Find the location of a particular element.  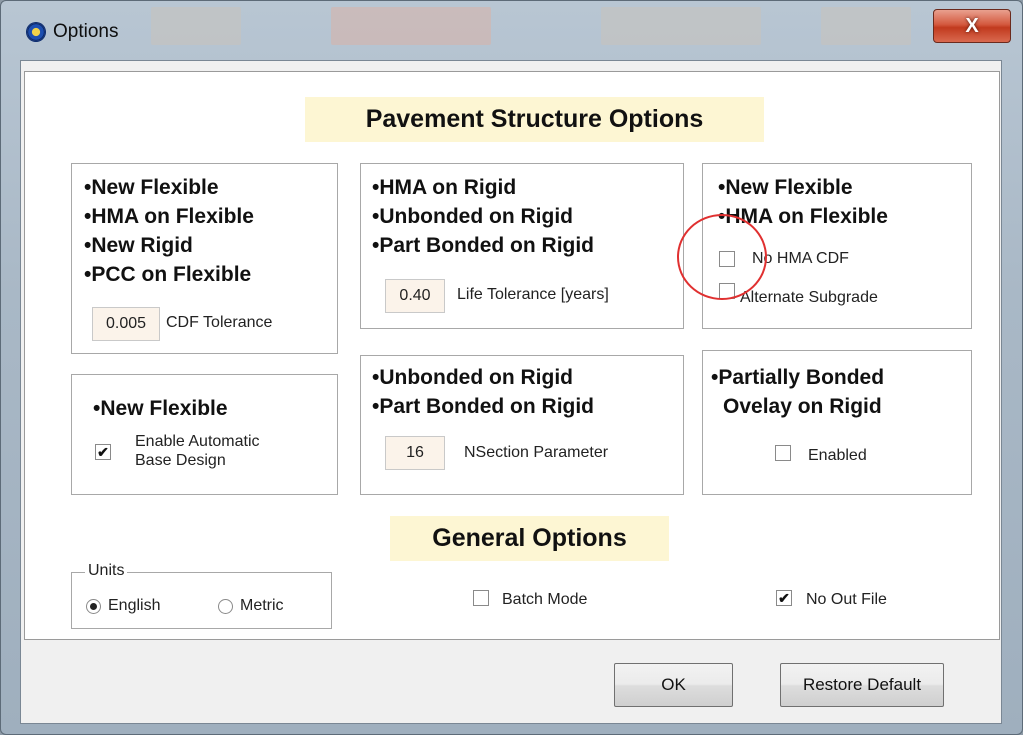

partial-bonded-enabled-checkbox is located at coordinates (783, 453).